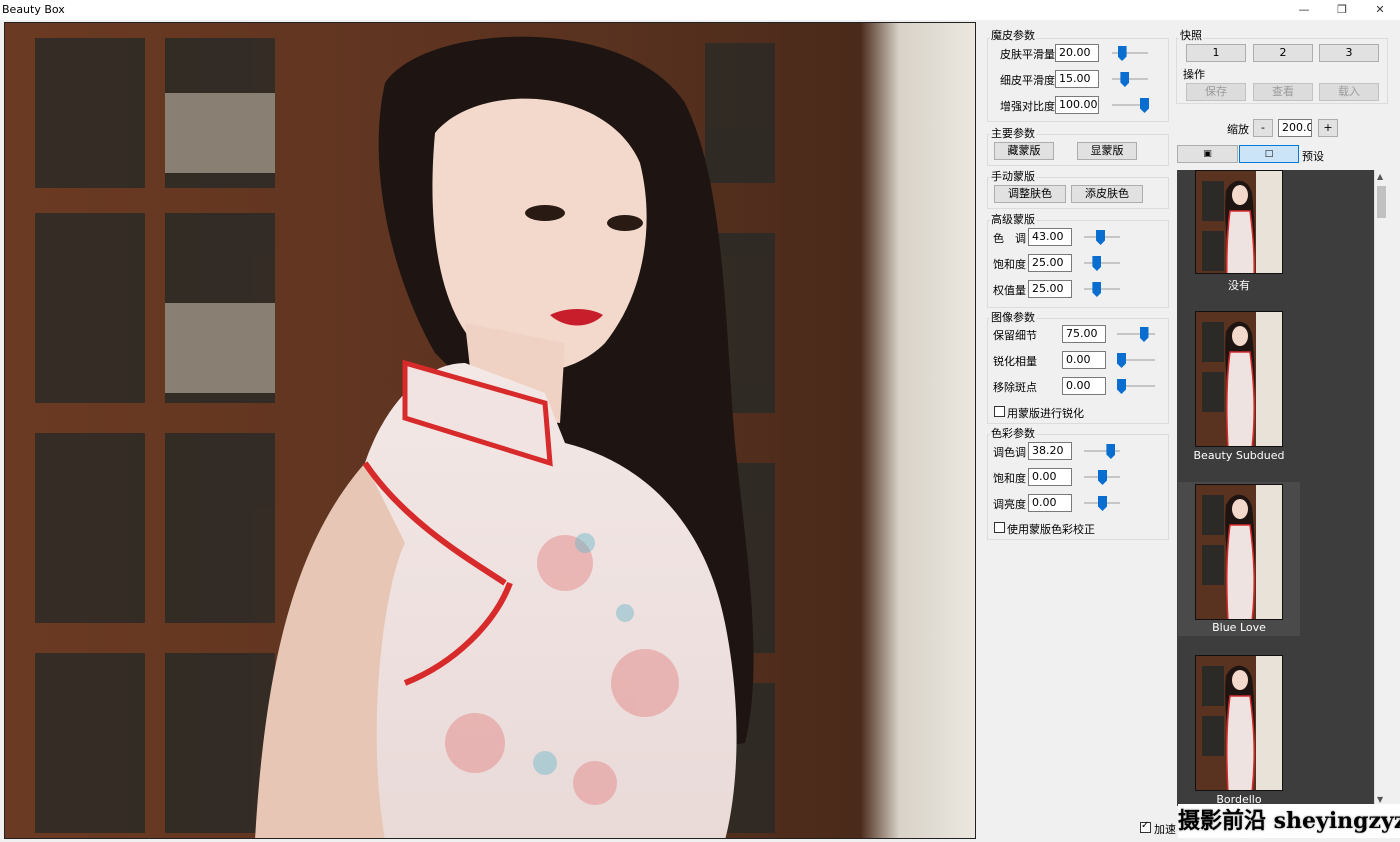 The width and height of the screenshot is (1400, 842). Describe the element at coordinates (1207, 154) in the screenshot. I see `split-view-button: ▣` at that location.